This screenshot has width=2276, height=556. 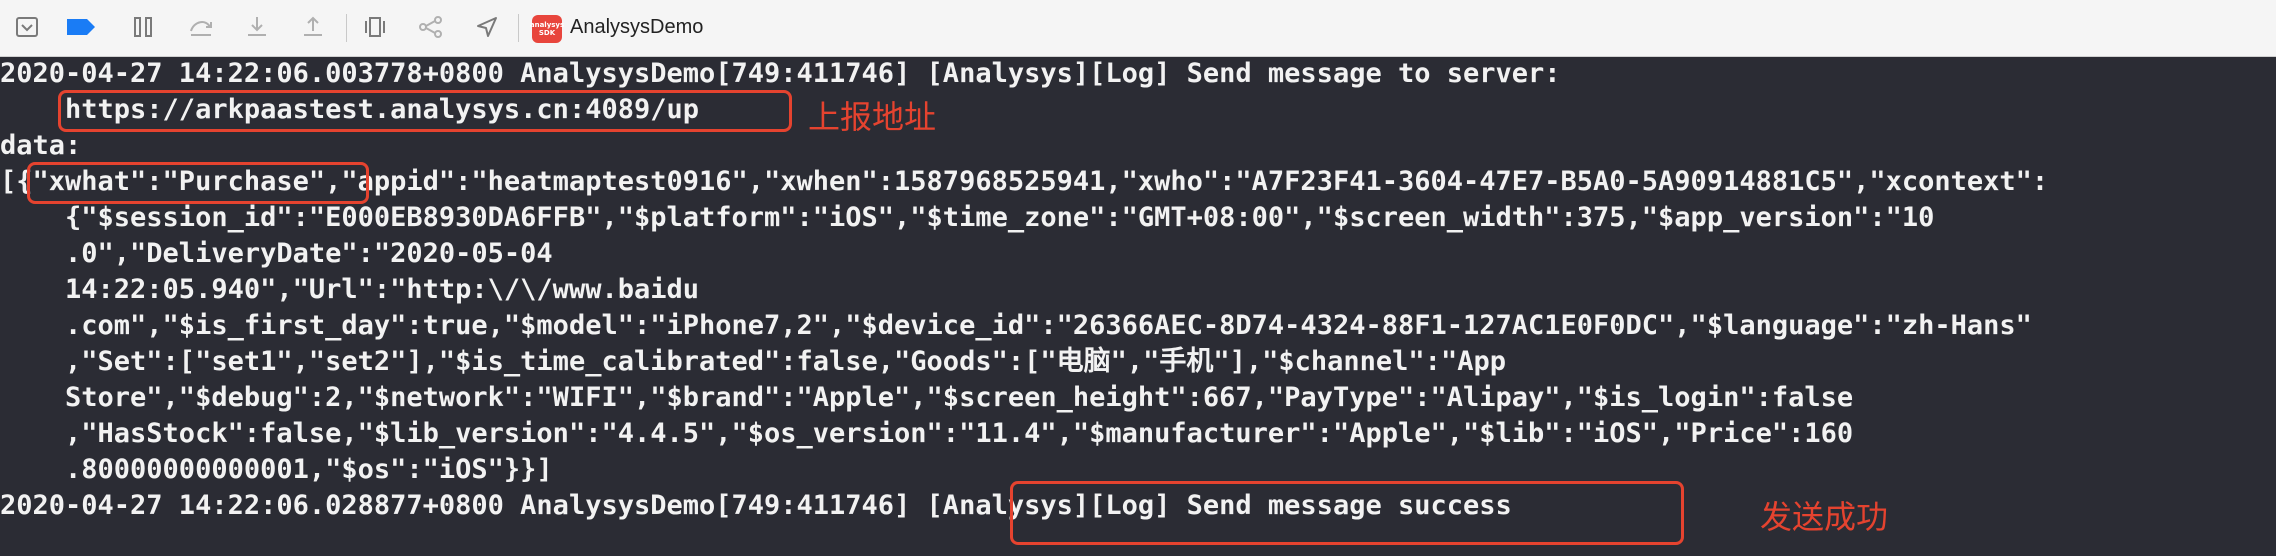 What do you see at coordinates (81, 27) in the screenshot?
I see `breakpoint-toggle-icon` at bounding box center [81, 27].